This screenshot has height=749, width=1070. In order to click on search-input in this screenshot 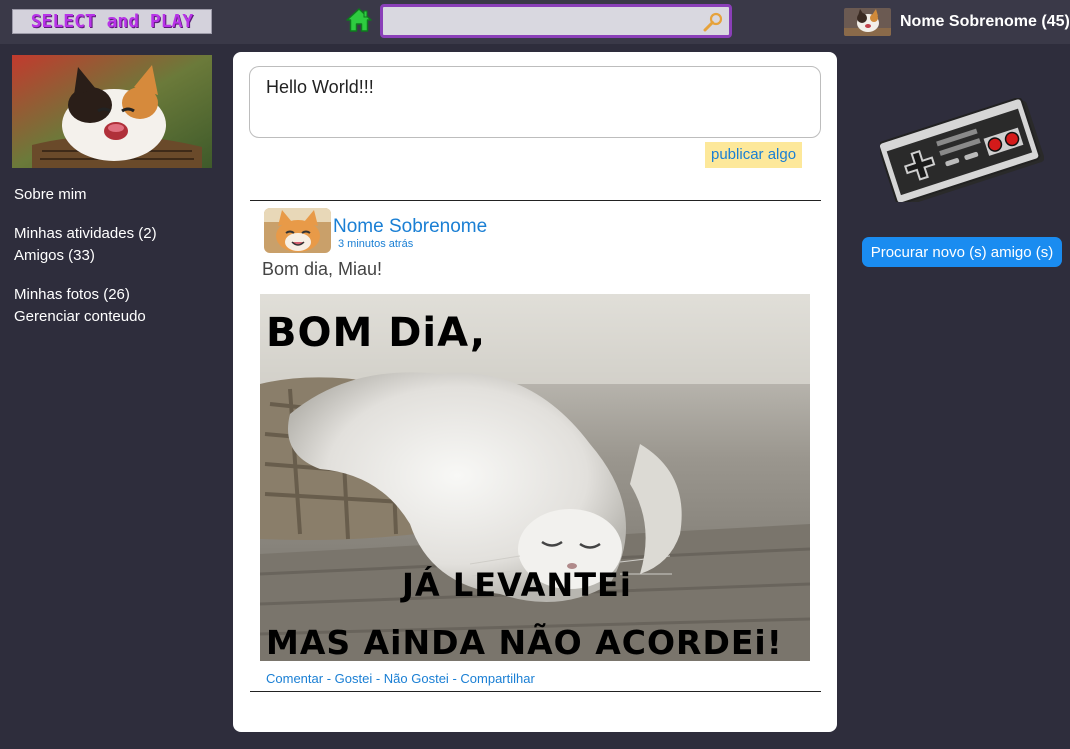, I will do `click(556, 21)`.